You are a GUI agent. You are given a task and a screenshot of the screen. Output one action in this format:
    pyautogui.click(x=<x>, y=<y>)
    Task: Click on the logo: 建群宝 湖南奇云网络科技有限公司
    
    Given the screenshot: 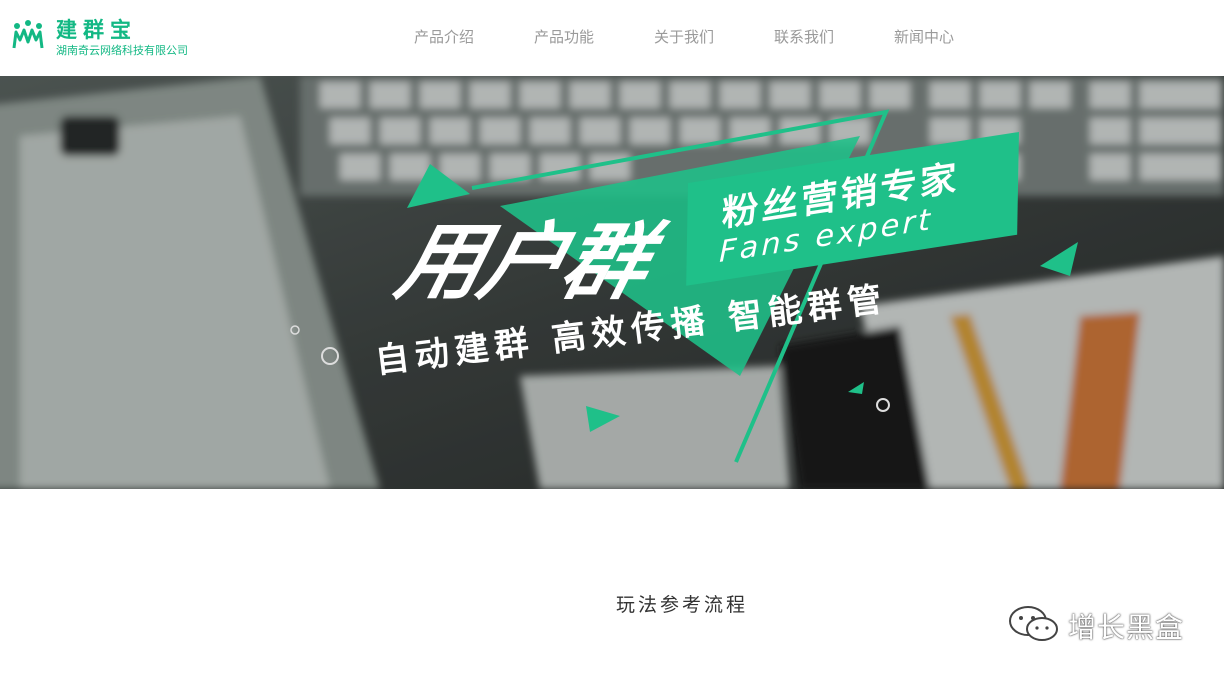 What is the action you would take?
    pyautogui.click(x=112, y=39)
    